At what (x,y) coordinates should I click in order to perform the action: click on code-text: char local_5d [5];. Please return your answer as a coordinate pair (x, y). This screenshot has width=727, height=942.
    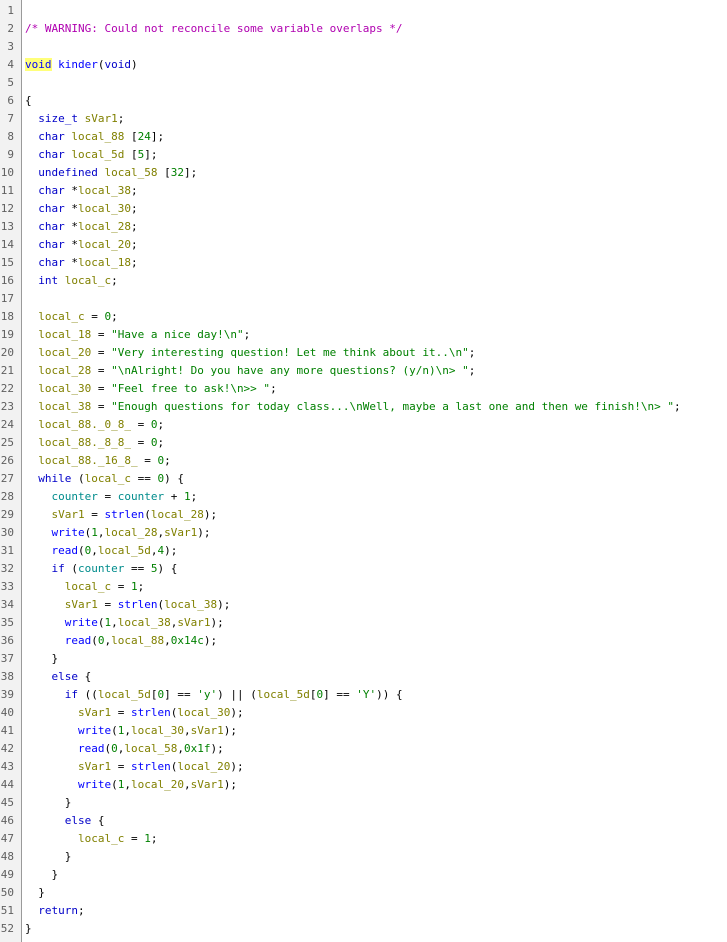
    Looking at the image, I should click on (91, 155).